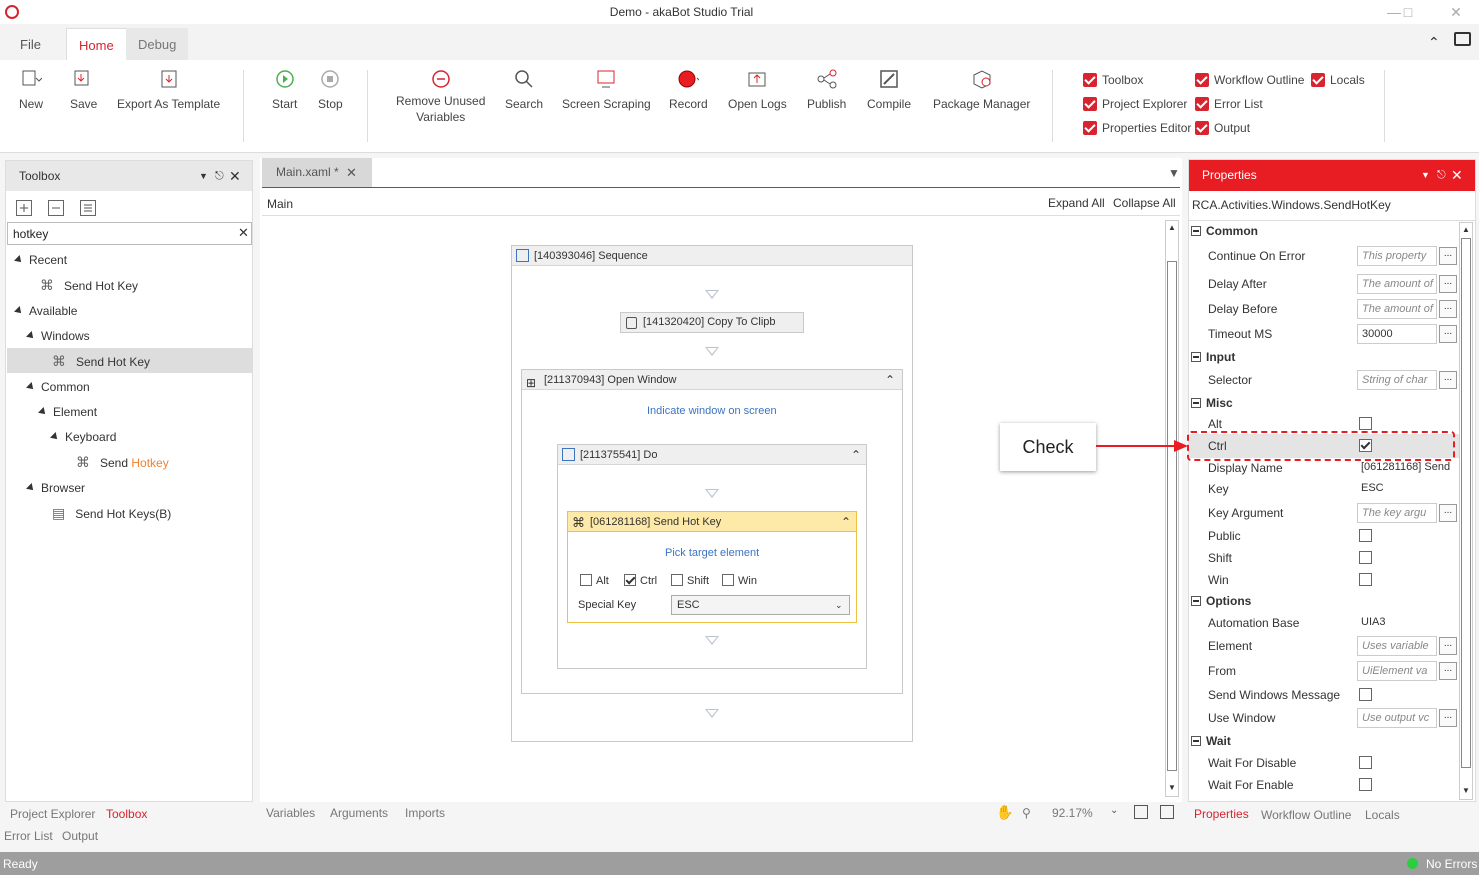 This screenshot has width=1479, height=875. I want to click on package-manager-button: Package Manager, so click(981, 89).